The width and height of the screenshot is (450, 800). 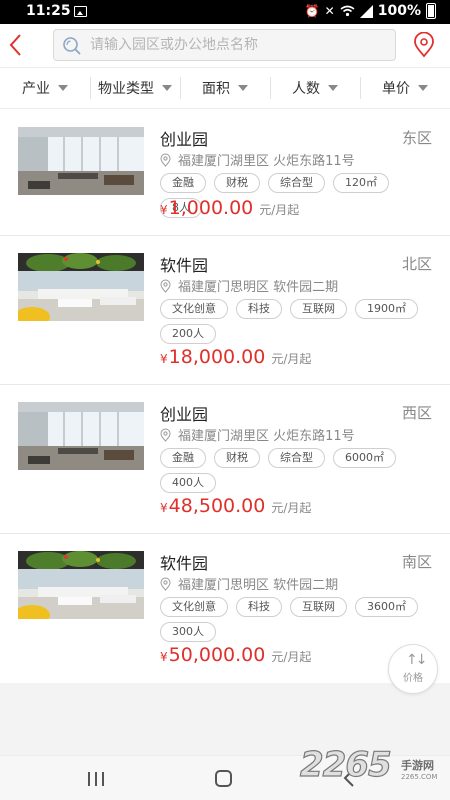 What do you see at coordinates (347, 11) in the screenshot?
I see `wifi-icon` at bounding box center [347, 11].